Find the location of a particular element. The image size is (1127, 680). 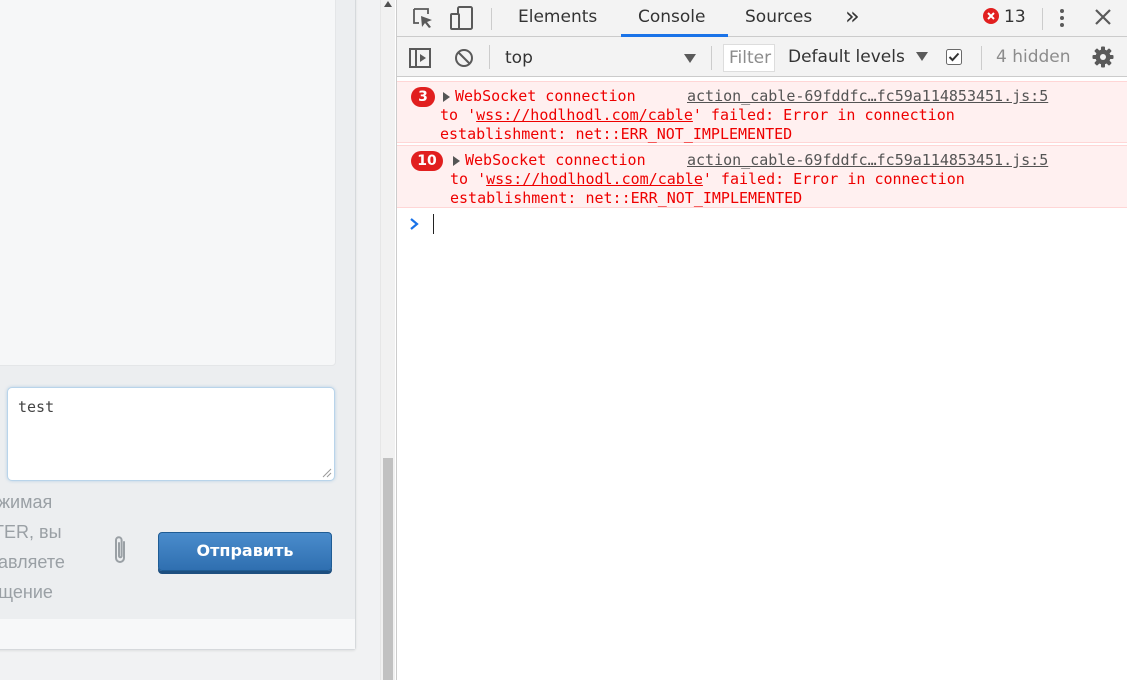

tab-sources: Sources is located at coordinates (778, 18).